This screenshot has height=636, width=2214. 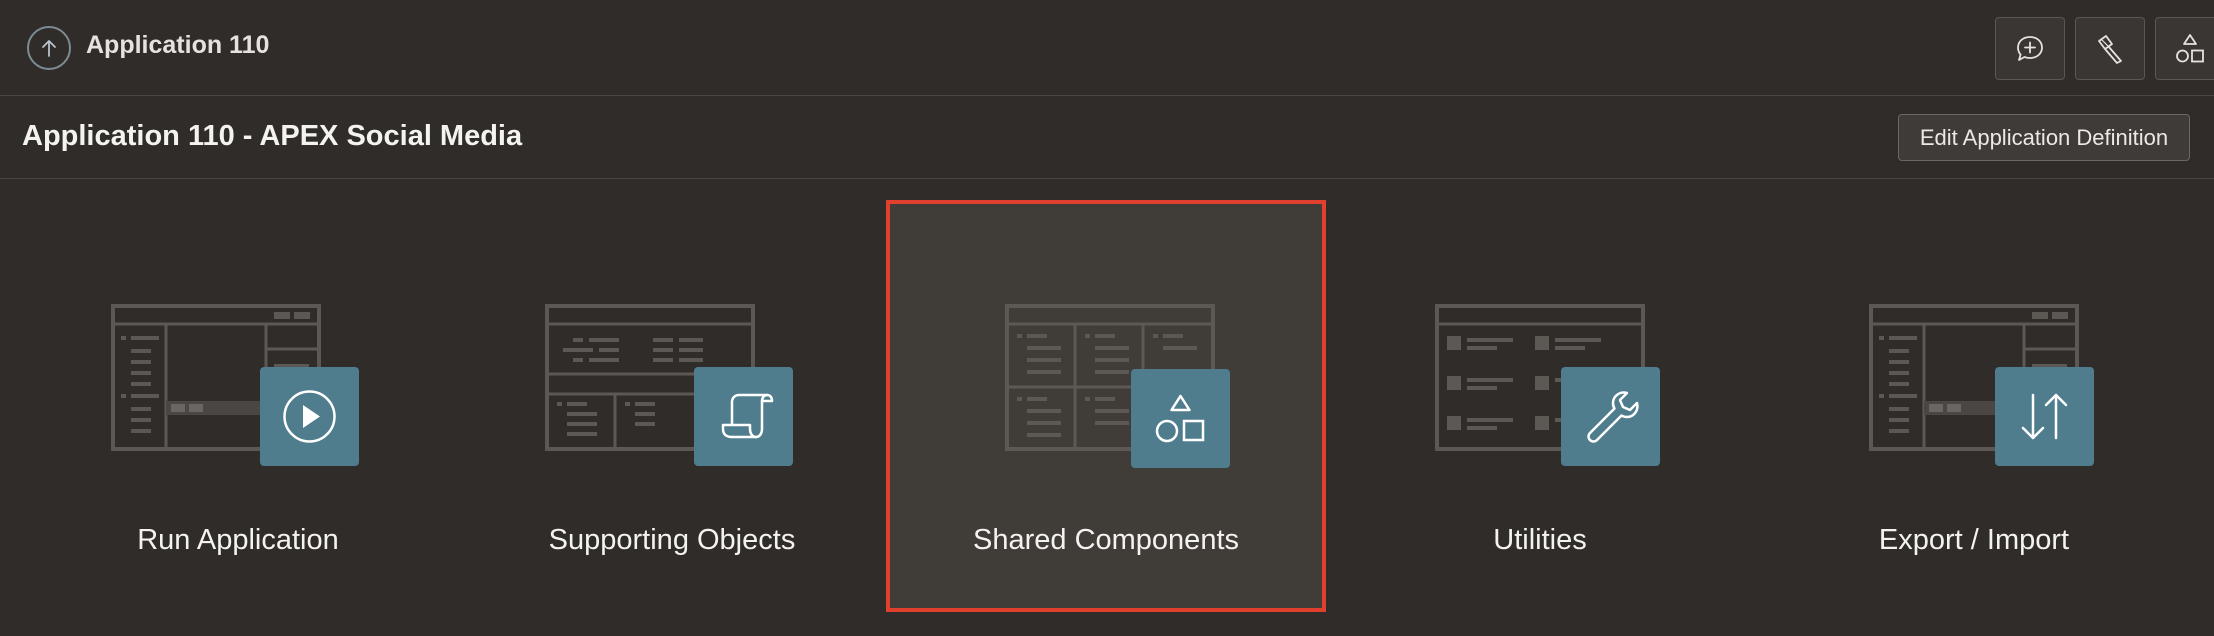 I want to click on card-shared-components: Shared Components, so click(x=1106, y=406).